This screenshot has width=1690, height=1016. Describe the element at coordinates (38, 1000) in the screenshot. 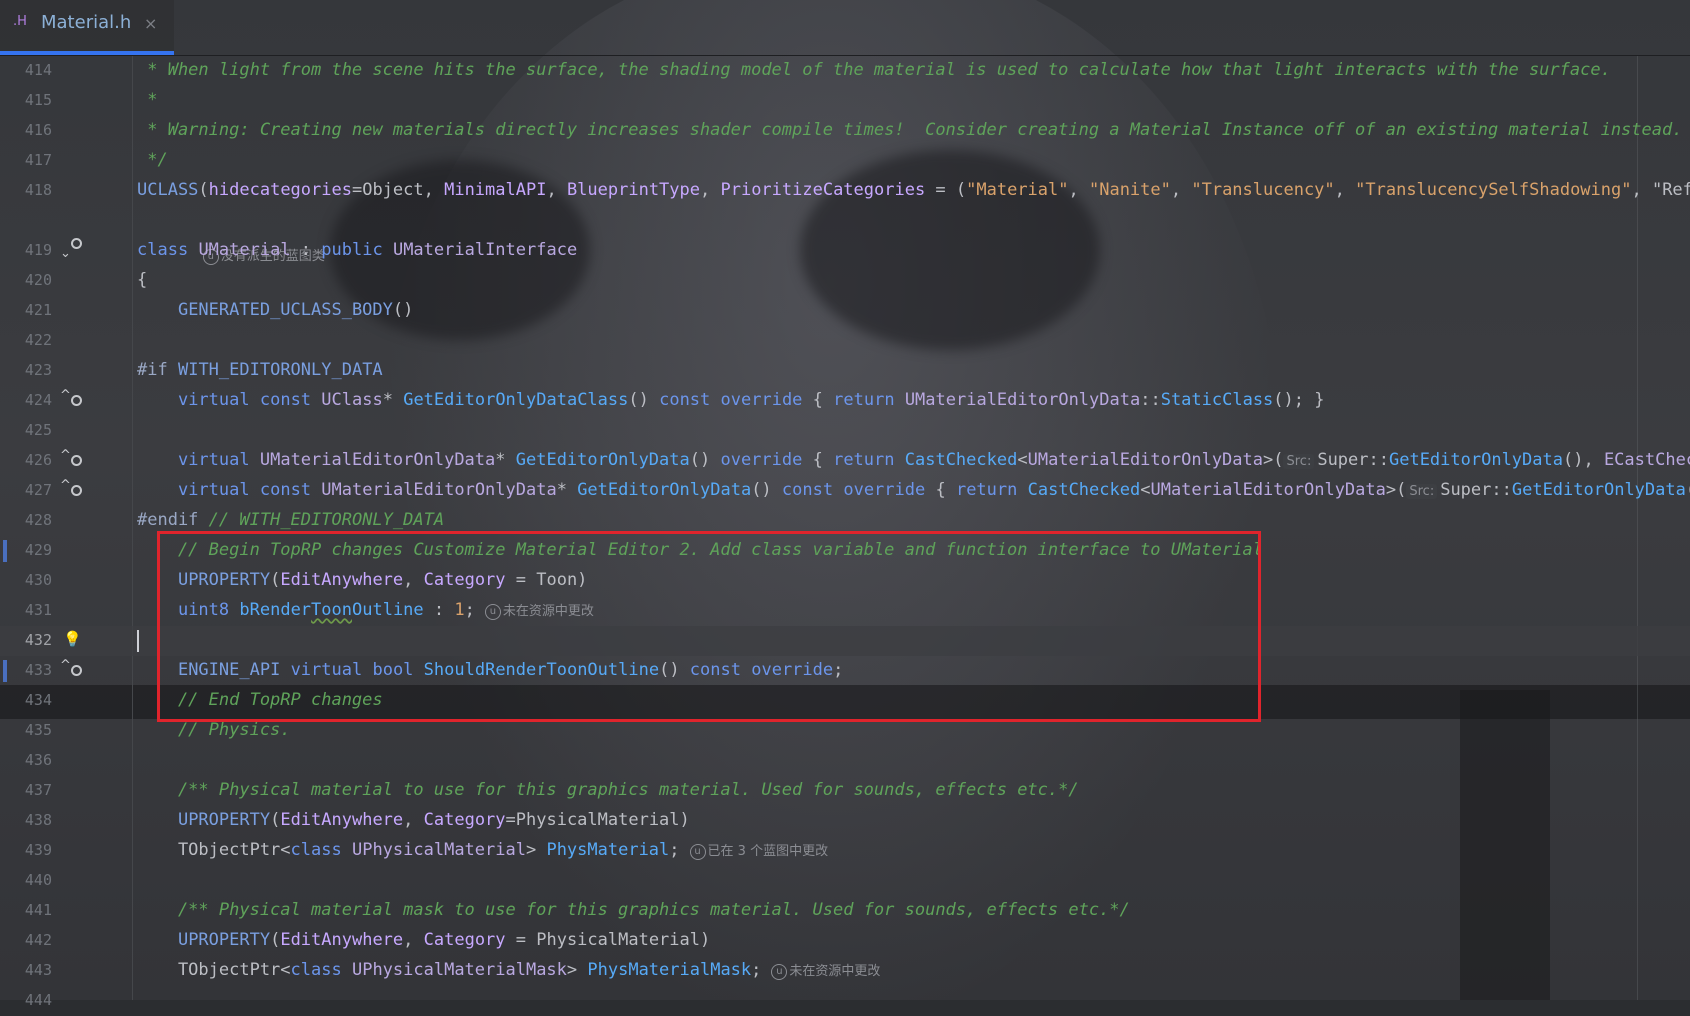

I see `line-number: 444` at that location.